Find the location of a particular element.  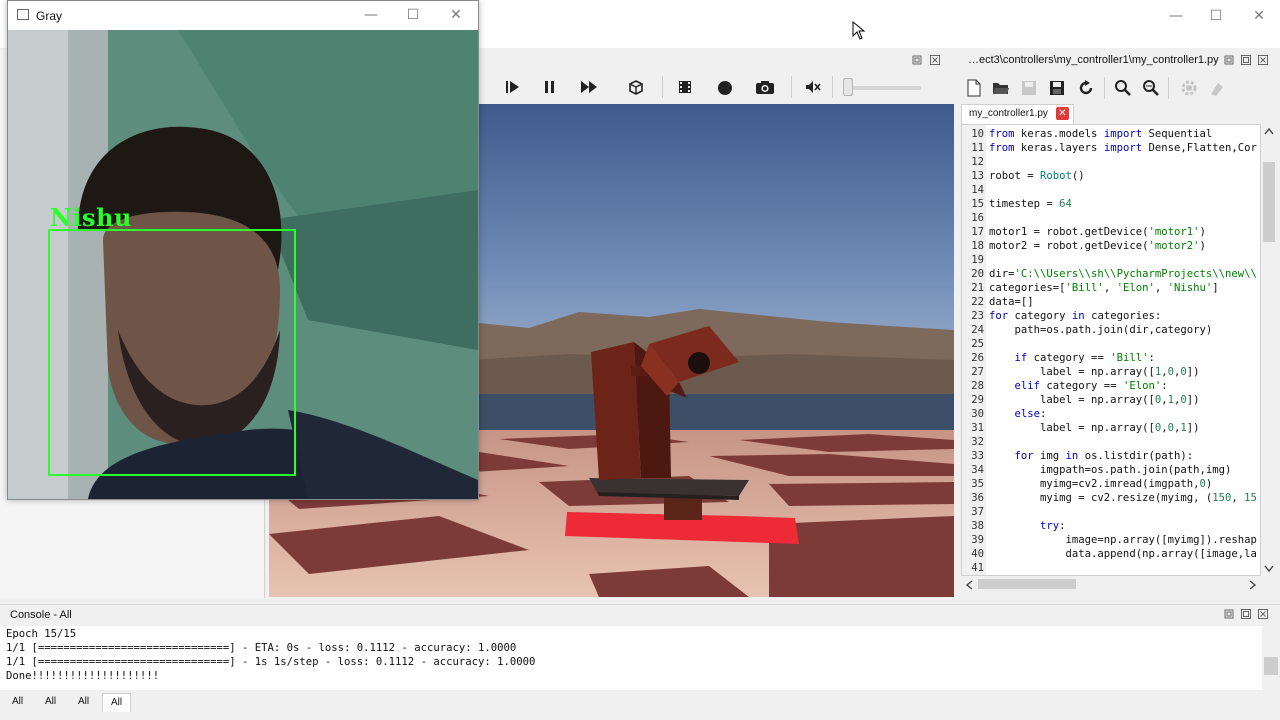

tab-label: my_controller1.py is located at coordinates (1008, 113).